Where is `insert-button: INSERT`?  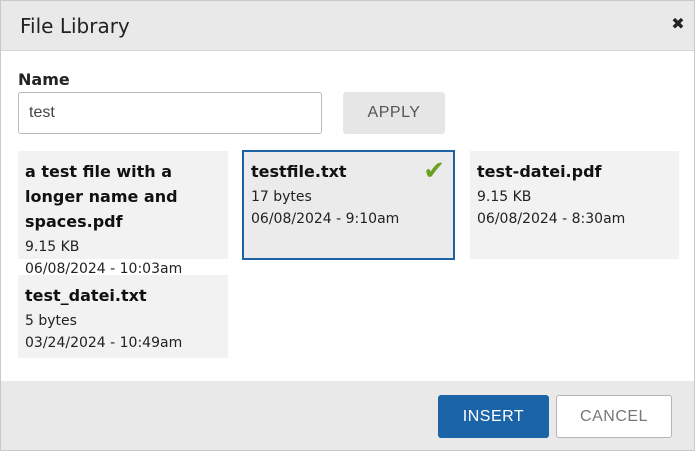 insert-button: INSERT is located at coordinates (493, 416).